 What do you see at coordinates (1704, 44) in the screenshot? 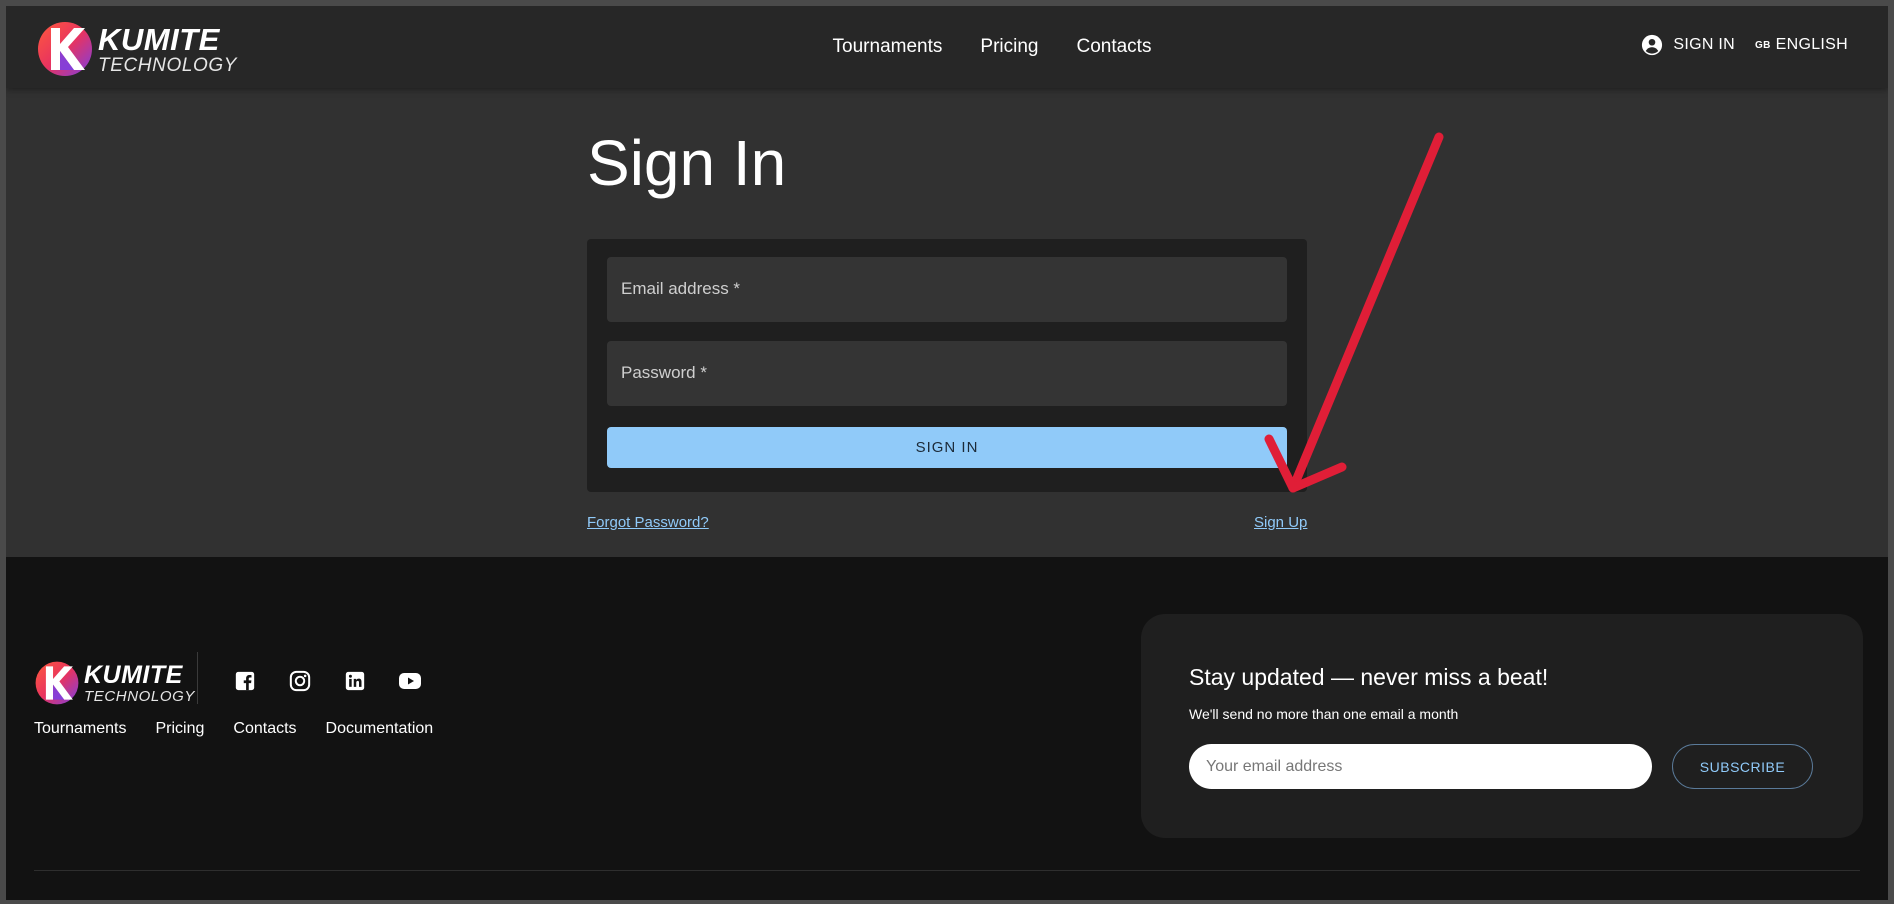
I see `header-sign-in-label: SIGN IN` at bounding box center [1704, 44].